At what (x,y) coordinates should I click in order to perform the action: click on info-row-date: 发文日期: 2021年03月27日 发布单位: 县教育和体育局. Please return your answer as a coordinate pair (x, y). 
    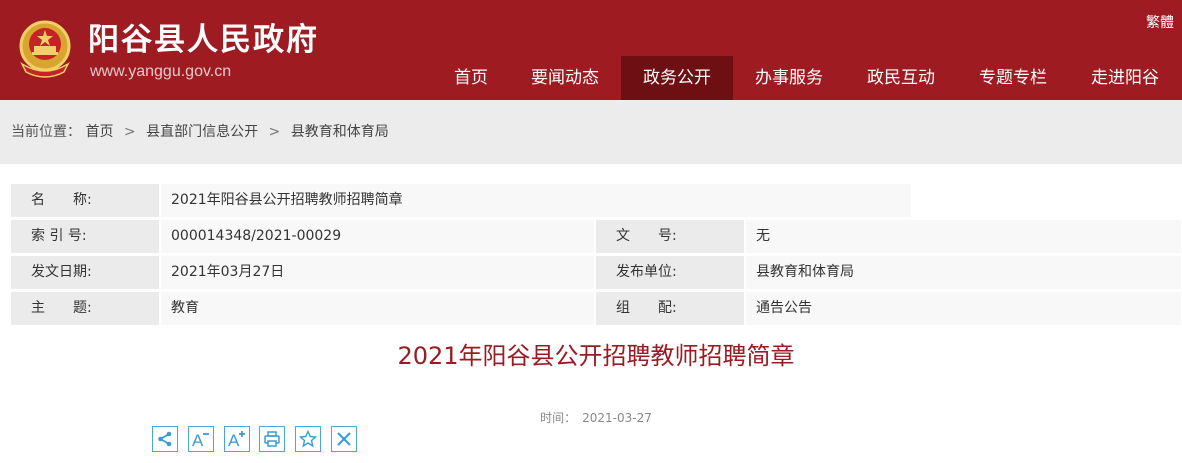
    Looking at the image, I should click on (596, 272).